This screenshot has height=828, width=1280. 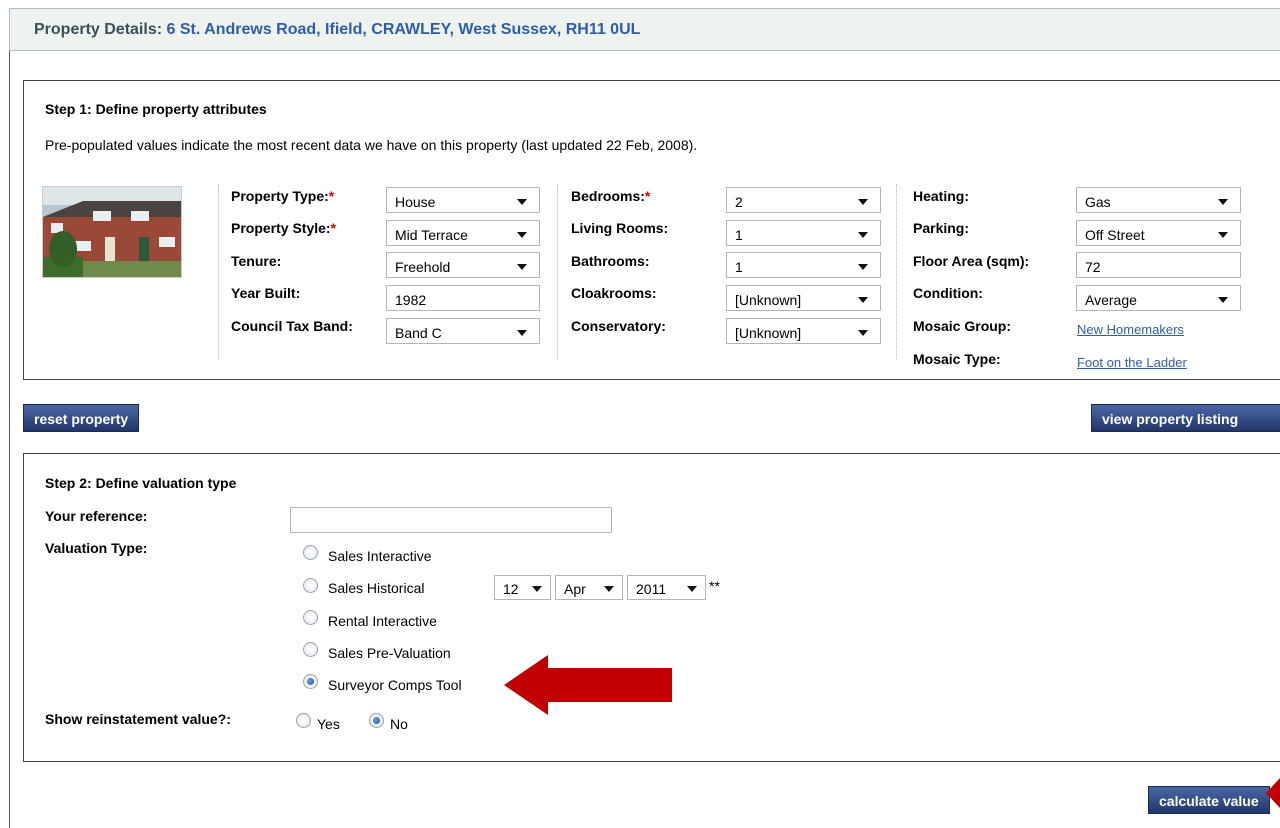 What do you see at coordinates (666, 587) in the screenshot?
I see `historical-year-select: 2011` at bounding box center [666, 587].